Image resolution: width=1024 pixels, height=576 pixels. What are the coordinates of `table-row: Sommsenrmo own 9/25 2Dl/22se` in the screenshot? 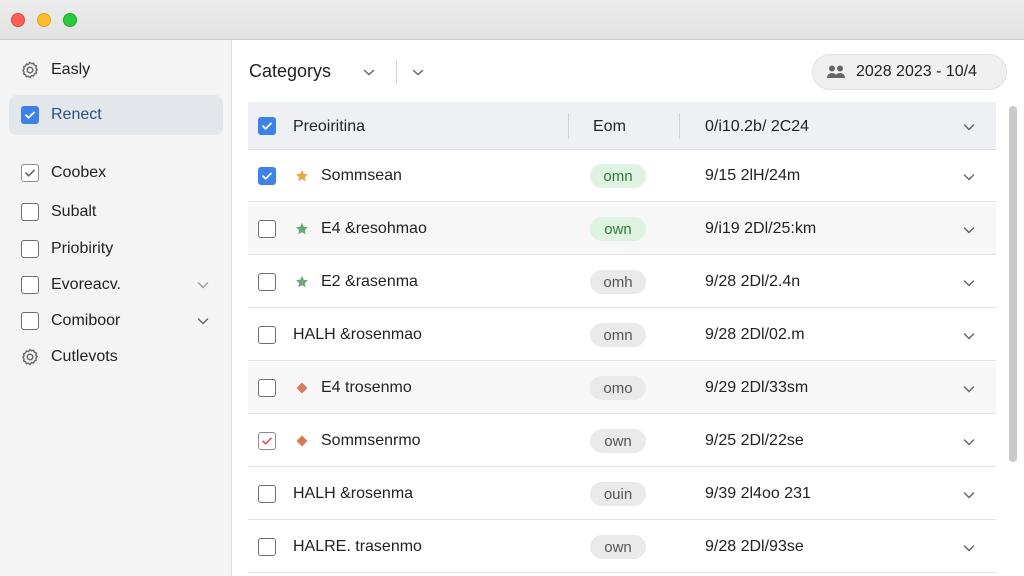 It's located at (622, 441).